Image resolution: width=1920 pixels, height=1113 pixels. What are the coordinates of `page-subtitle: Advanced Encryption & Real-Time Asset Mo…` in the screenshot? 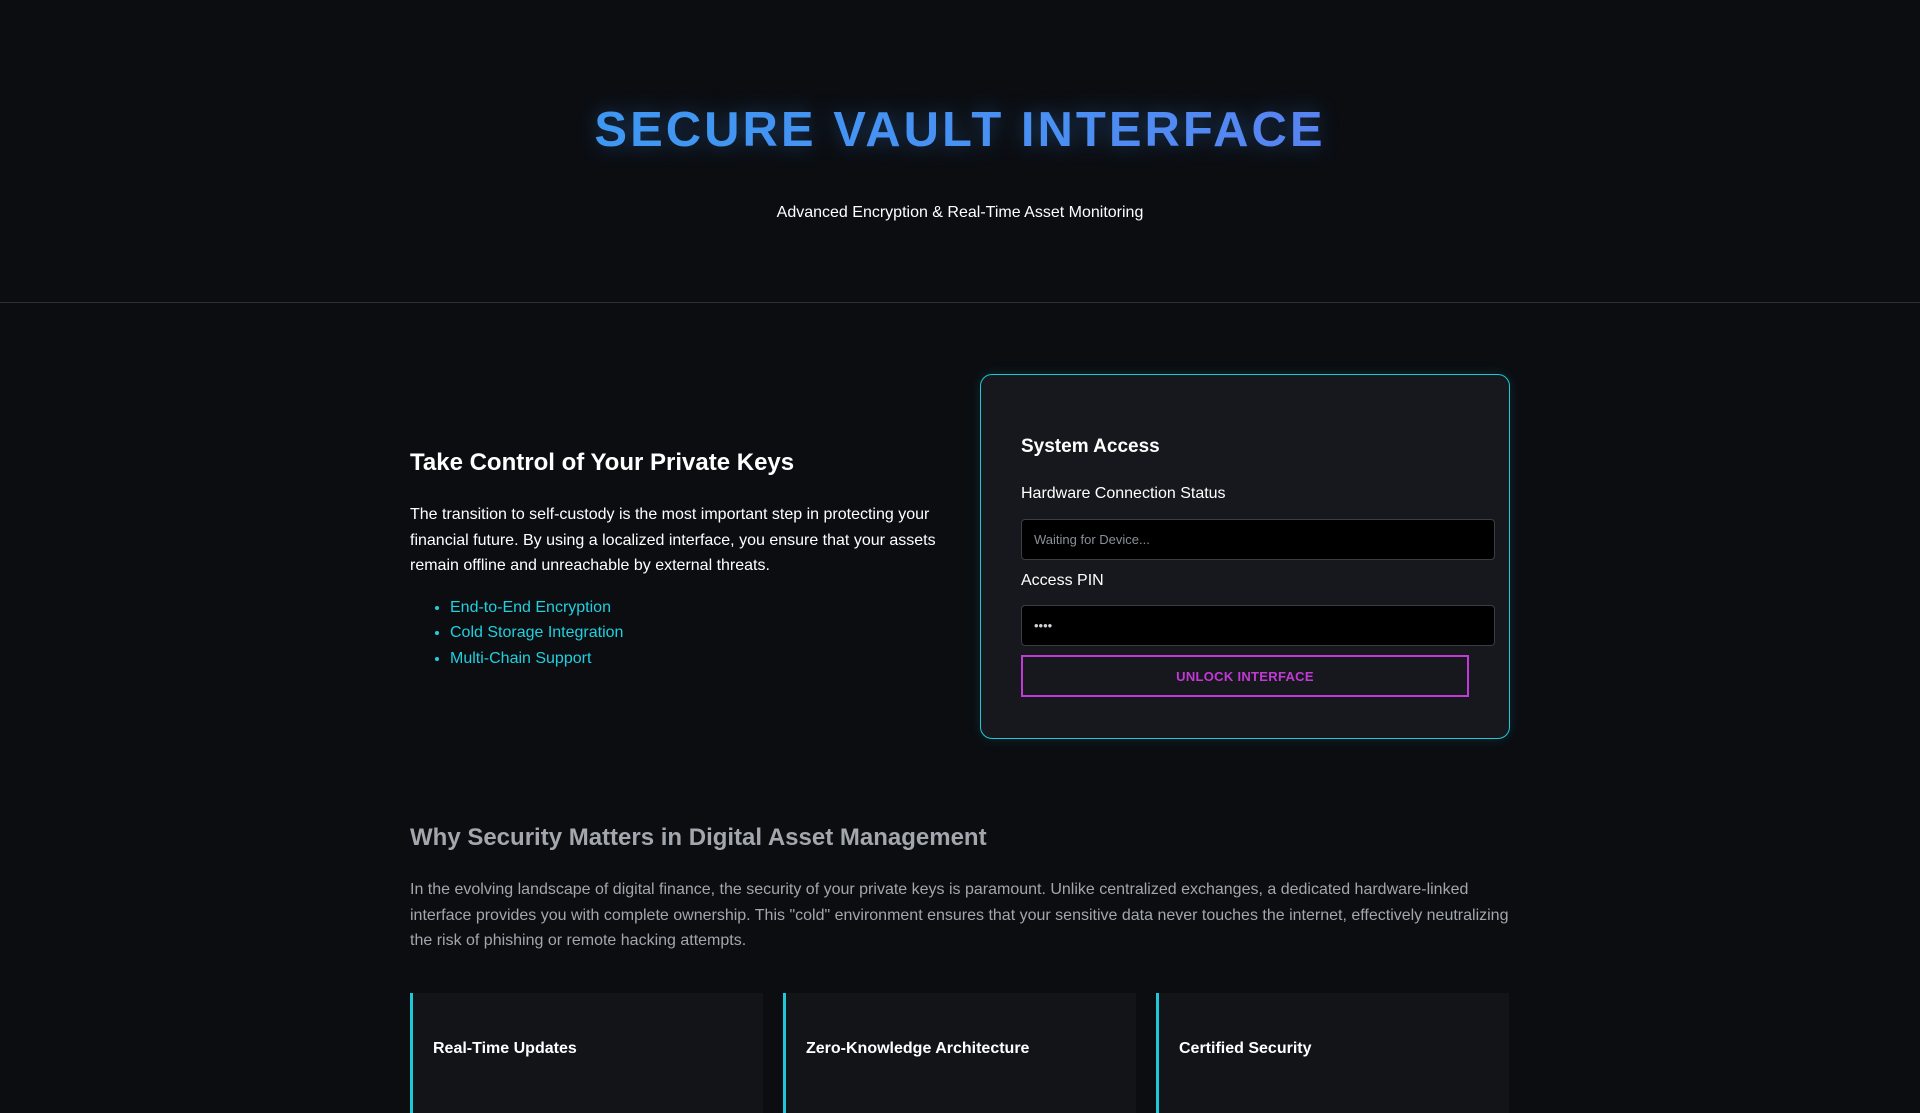 It's located at (960, 212).